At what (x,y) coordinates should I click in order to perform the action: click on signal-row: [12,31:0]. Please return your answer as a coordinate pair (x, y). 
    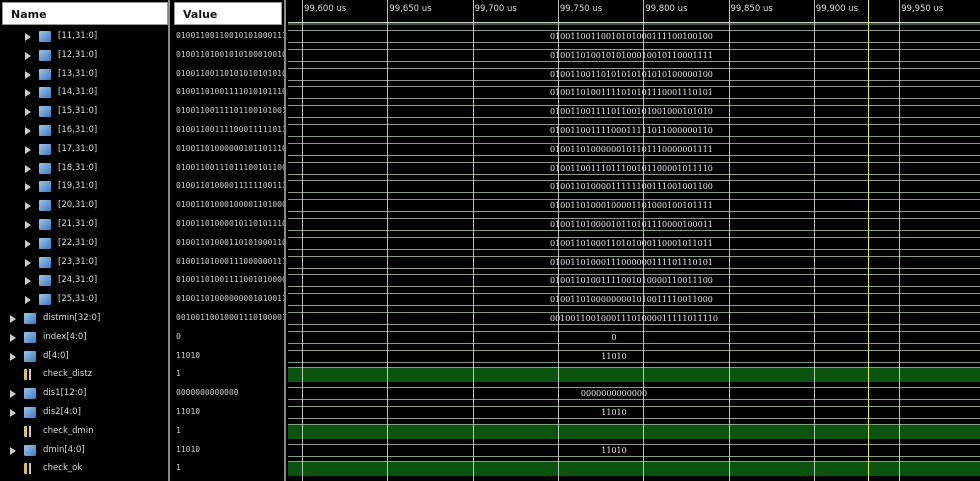
    Looking at the image, I should click on (84, 55).